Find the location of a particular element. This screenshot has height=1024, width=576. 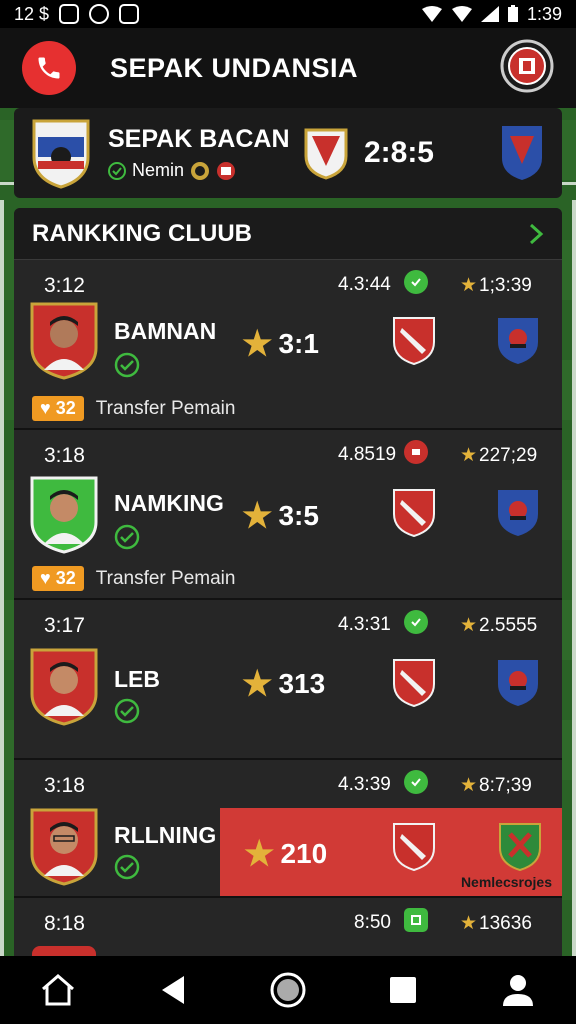

status-alert-icon is located at coordinates (416, 452).